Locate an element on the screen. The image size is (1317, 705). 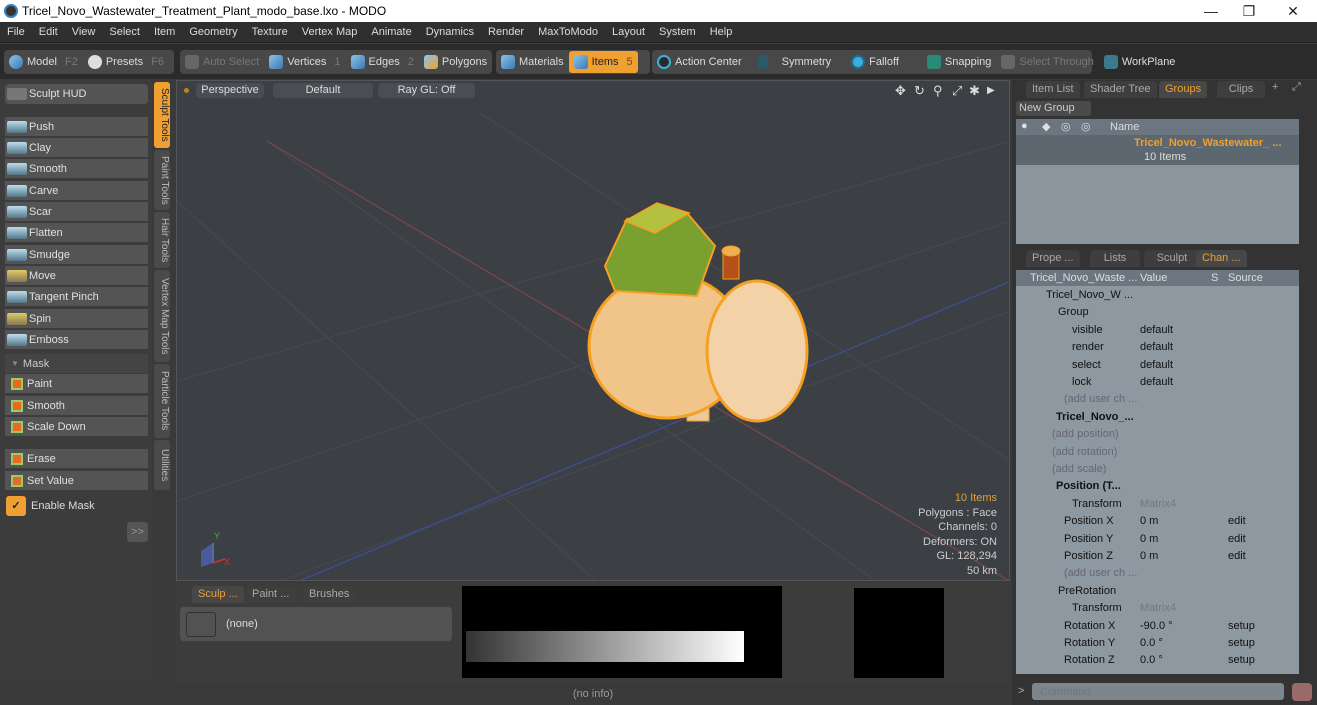
tab-sculpt: Sculpt is located at coordinates (1172, 258).